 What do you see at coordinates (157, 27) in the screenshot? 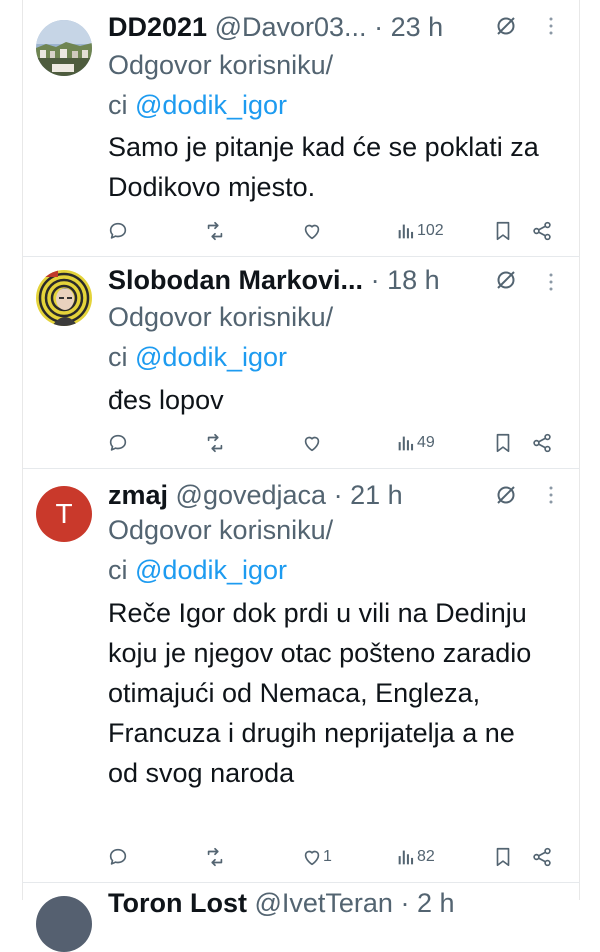
I see `display-name: DD2021` at bounding box center [157, 27].